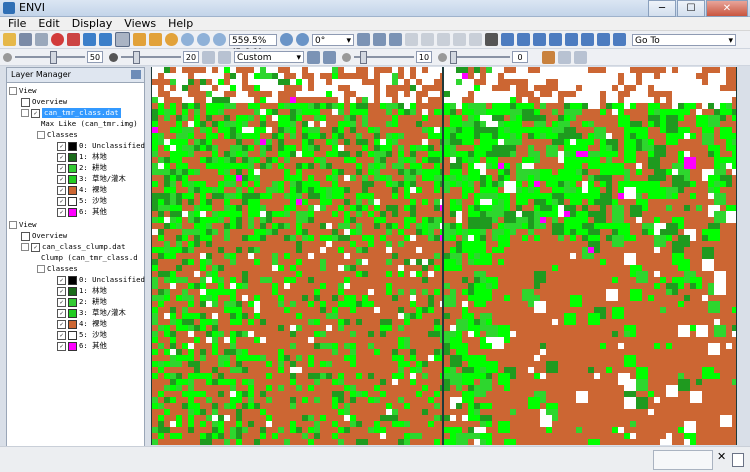  What do you see at coordinates (313, 57) in the screenshot?
I see `reset-stretch-icon` at bounding box center [313, 57].